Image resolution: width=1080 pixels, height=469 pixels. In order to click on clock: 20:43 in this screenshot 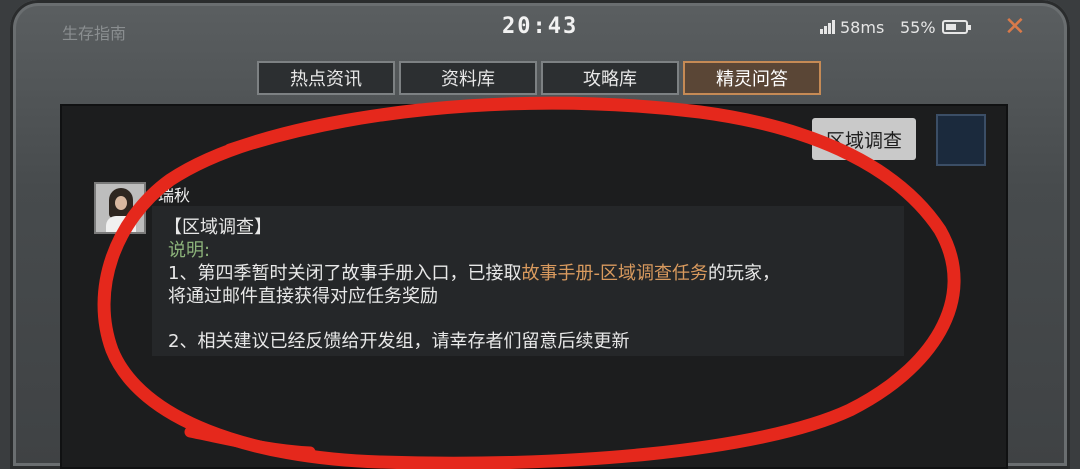, I will do `click(540, 26)`.